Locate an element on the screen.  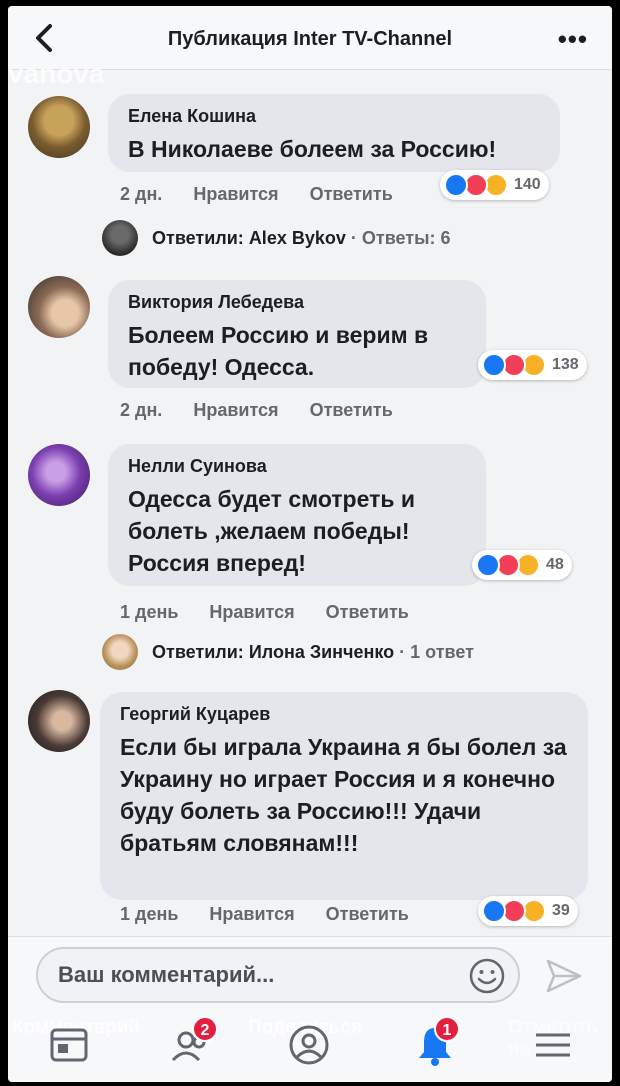
nav-friends: 2 is located at coordinates (193, 1042).